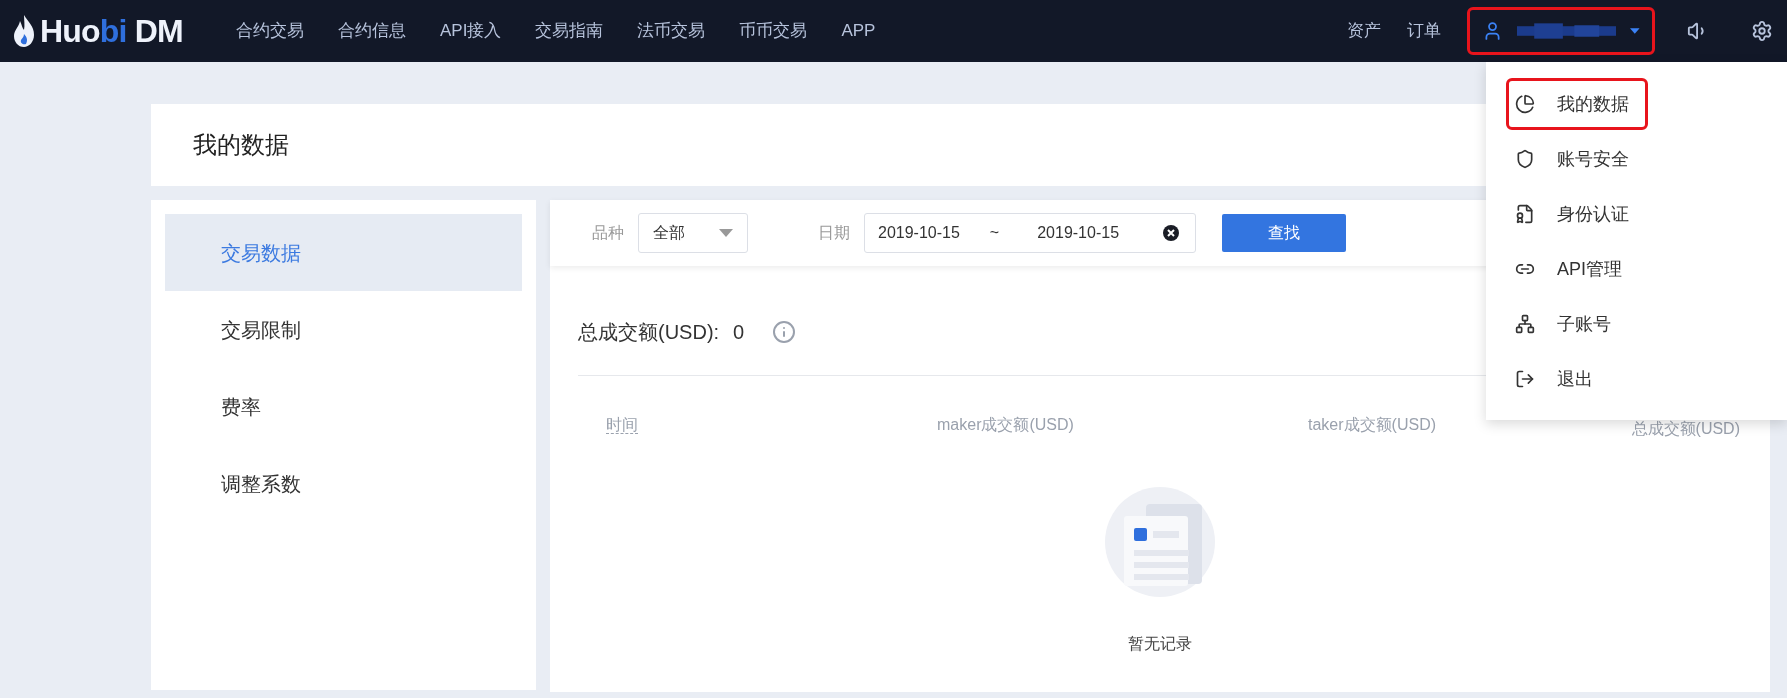  What do you see at coordinates (241, 145) in the screenshot?
I see `page-title: 我的数据` at bounding box center [241, 145].